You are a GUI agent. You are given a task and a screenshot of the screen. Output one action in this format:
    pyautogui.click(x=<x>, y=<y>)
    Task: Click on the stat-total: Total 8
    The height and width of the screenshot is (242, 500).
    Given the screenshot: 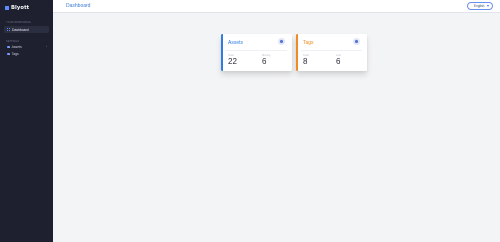 What is the action you would take?
    pyautogui.click(x=305, y=60)
    